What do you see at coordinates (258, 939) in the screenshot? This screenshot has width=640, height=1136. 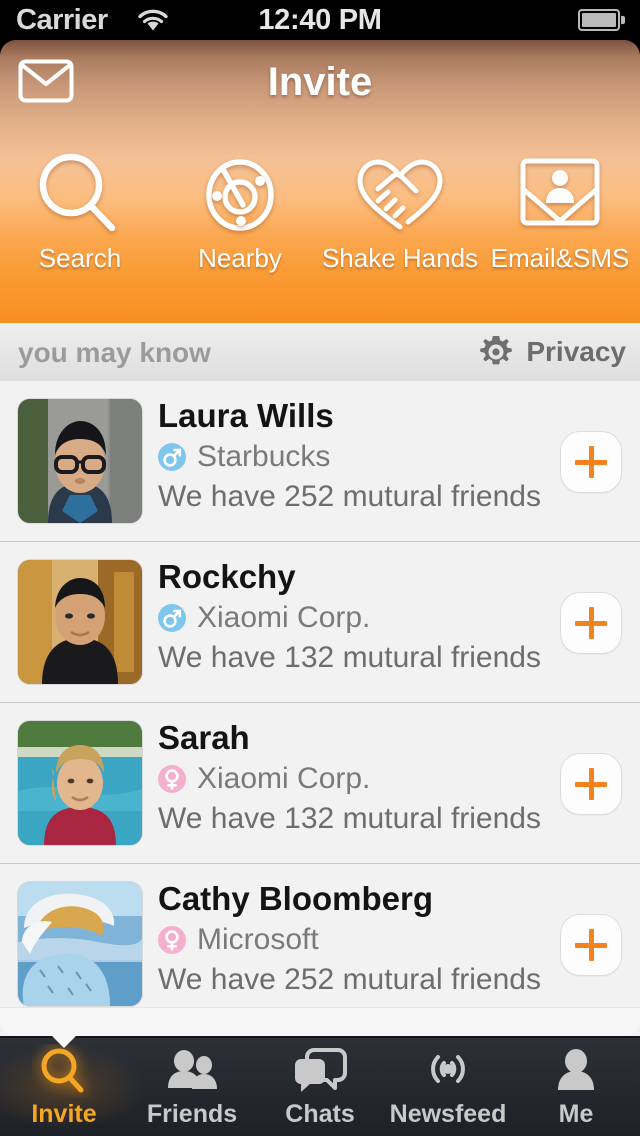 I see `person-org: Microsoft` at bounding box center [258, 939].